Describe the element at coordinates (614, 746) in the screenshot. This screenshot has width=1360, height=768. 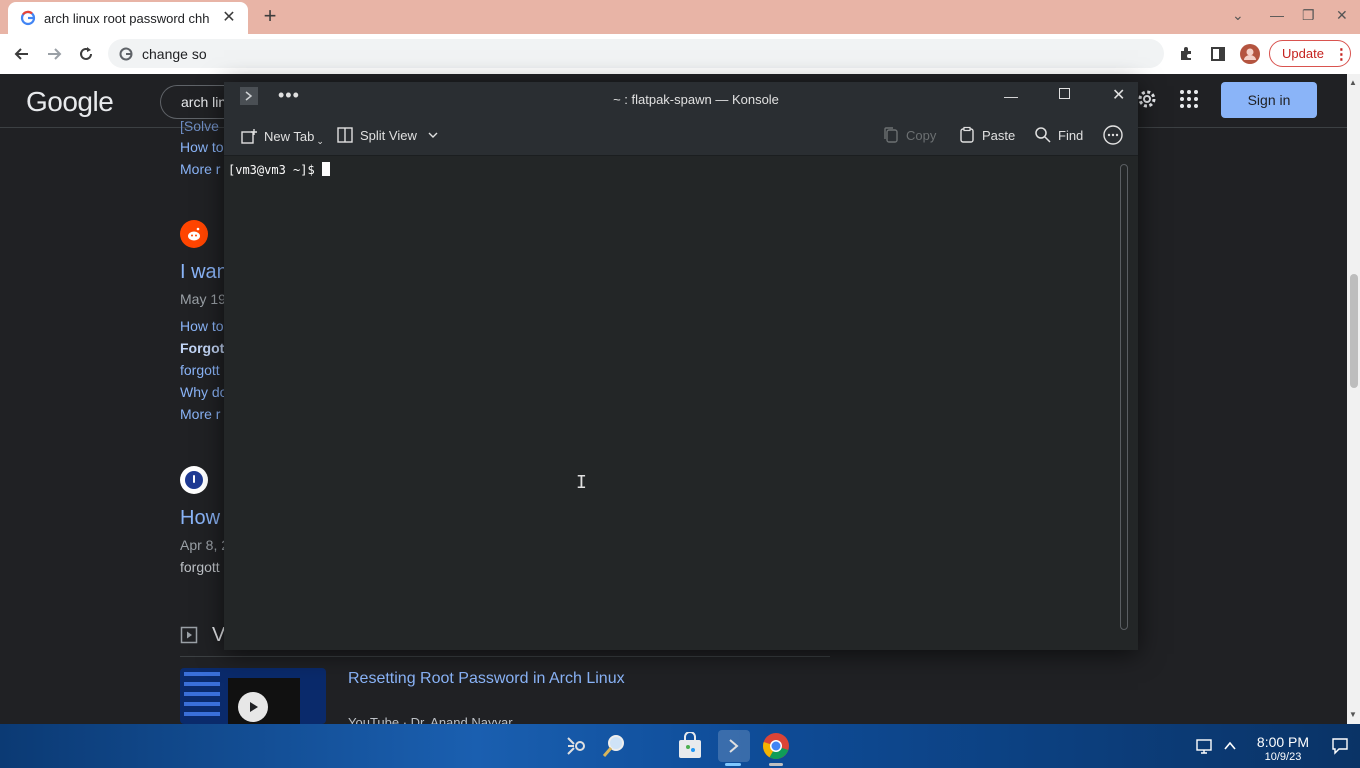
I see `search-magnifier-icon` at that location.